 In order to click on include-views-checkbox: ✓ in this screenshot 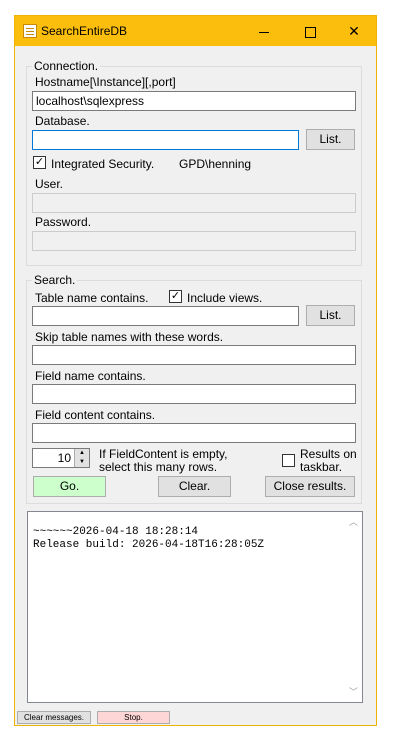, I will do `click(175, 296)`.